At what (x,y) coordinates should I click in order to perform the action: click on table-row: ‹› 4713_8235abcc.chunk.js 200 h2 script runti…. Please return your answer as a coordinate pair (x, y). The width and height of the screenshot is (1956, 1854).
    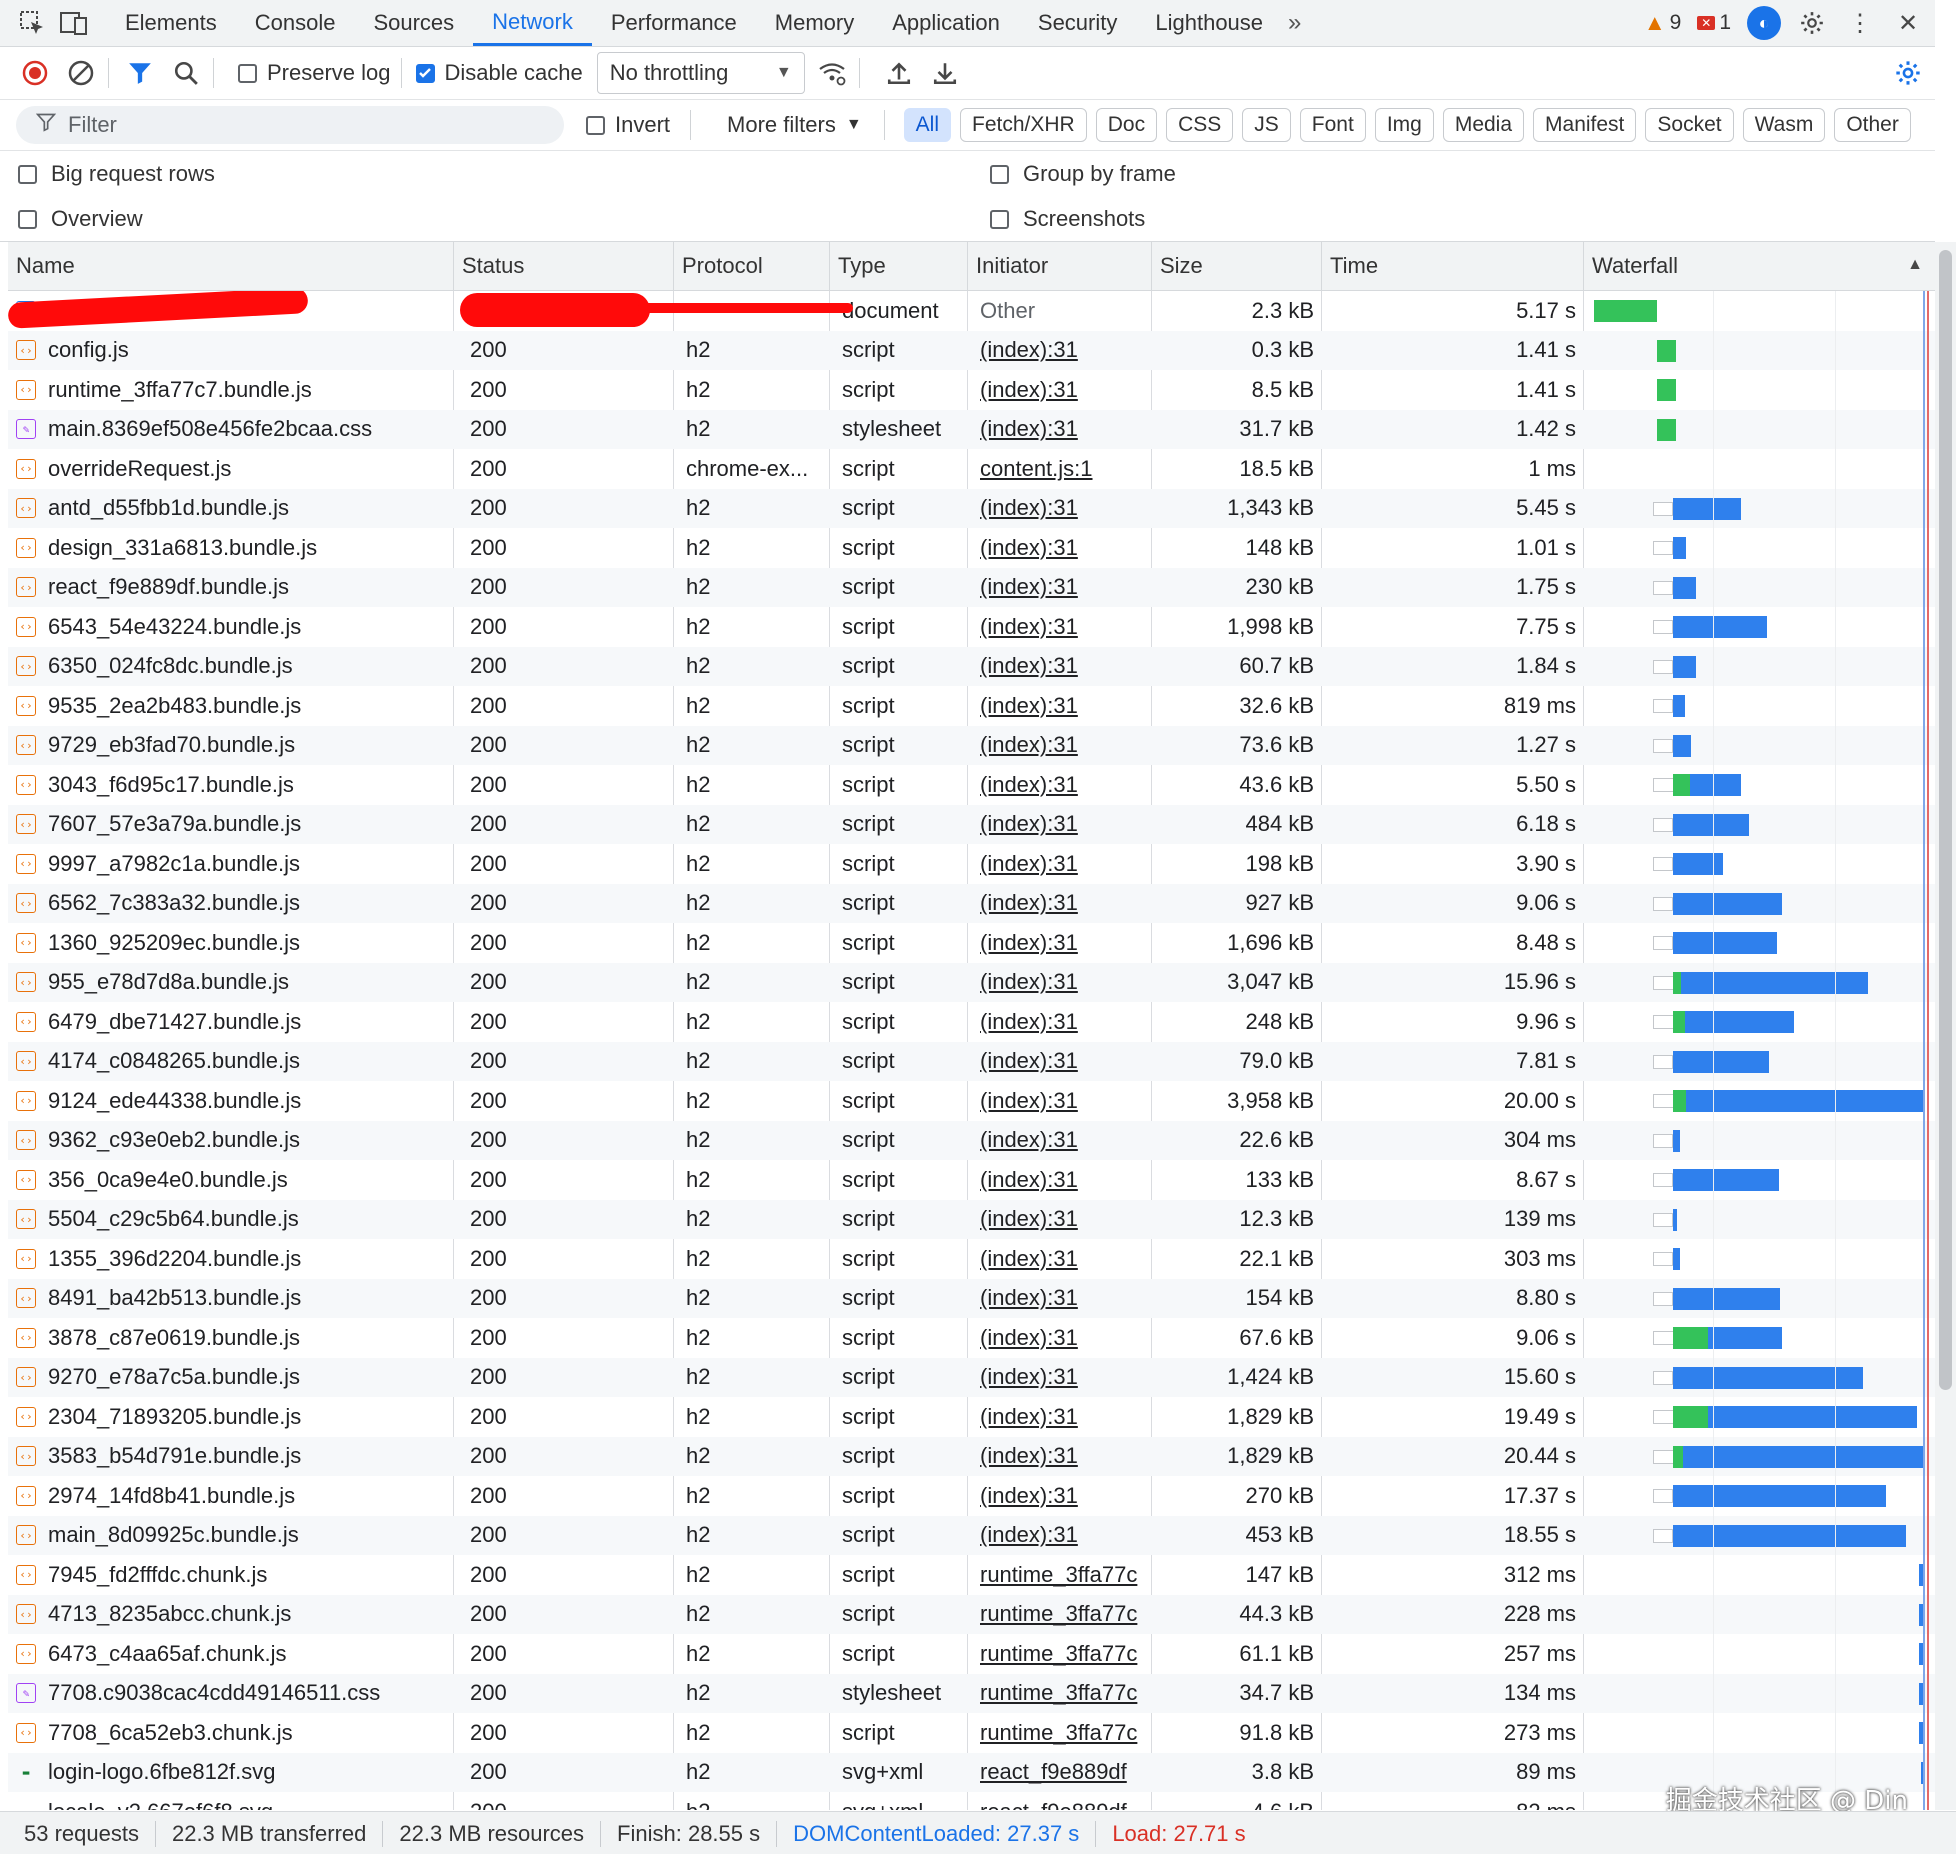
    Looking at the image, I should click on (971, 1614).